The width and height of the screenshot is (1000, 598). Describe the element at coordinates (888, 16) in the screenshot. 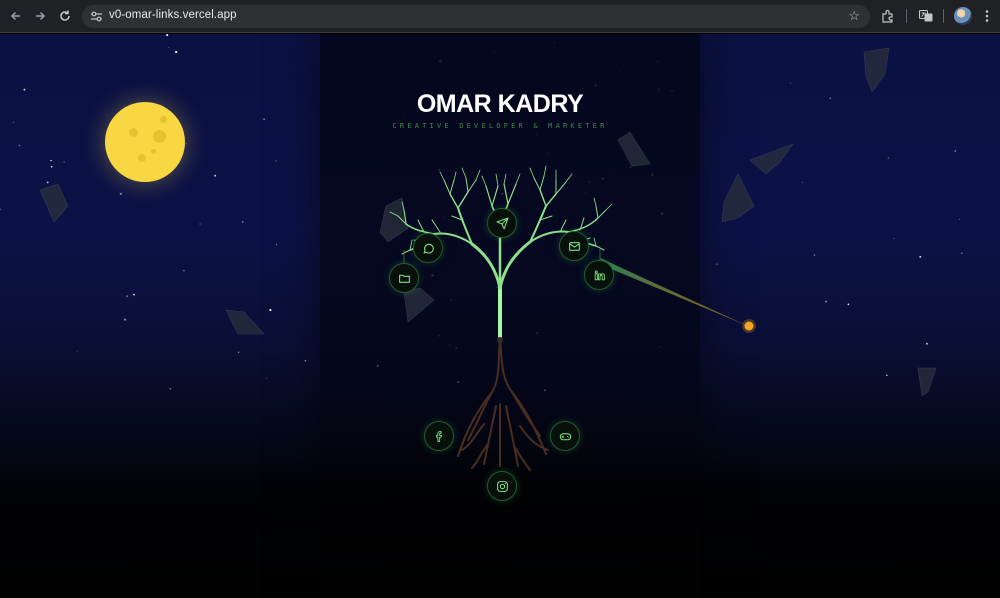

I see `extensions-icon` at that location.